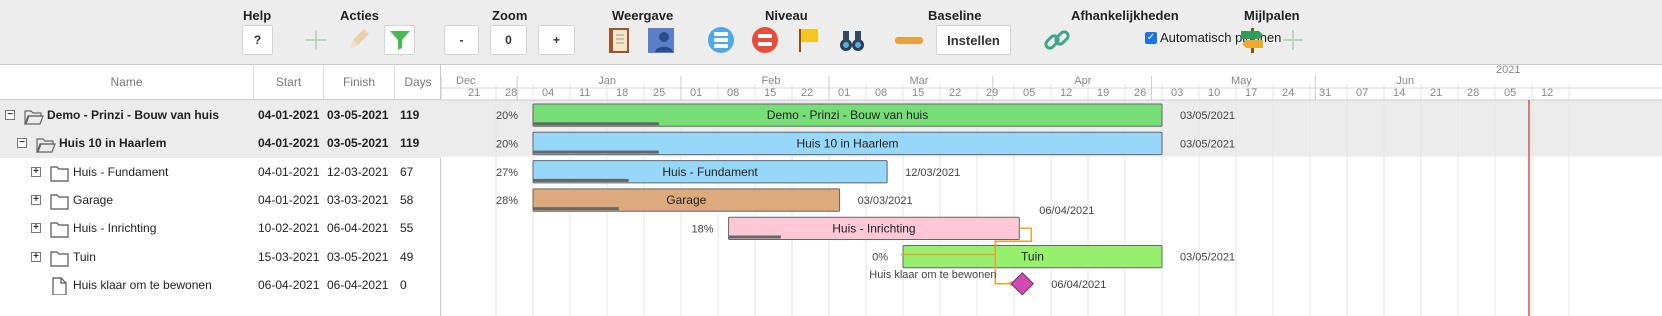  I want to click on collapse-all-button, so click(764, 40).